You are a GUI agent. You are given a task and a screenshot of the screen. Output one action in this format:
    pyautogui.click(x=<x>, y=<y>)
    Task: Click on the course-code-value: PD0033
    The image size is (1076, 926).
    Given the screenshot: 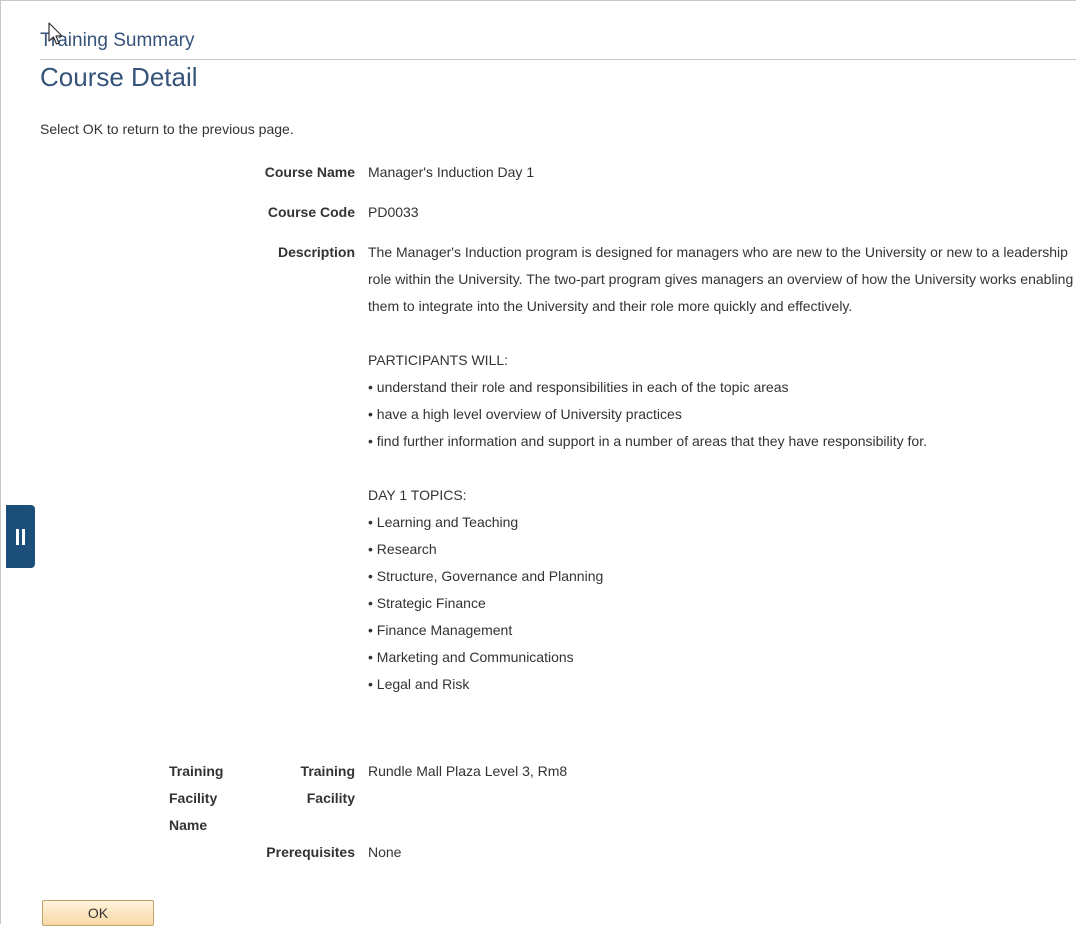 What is the action you would take?
    pyautogui.click(x=393, y=212)
    